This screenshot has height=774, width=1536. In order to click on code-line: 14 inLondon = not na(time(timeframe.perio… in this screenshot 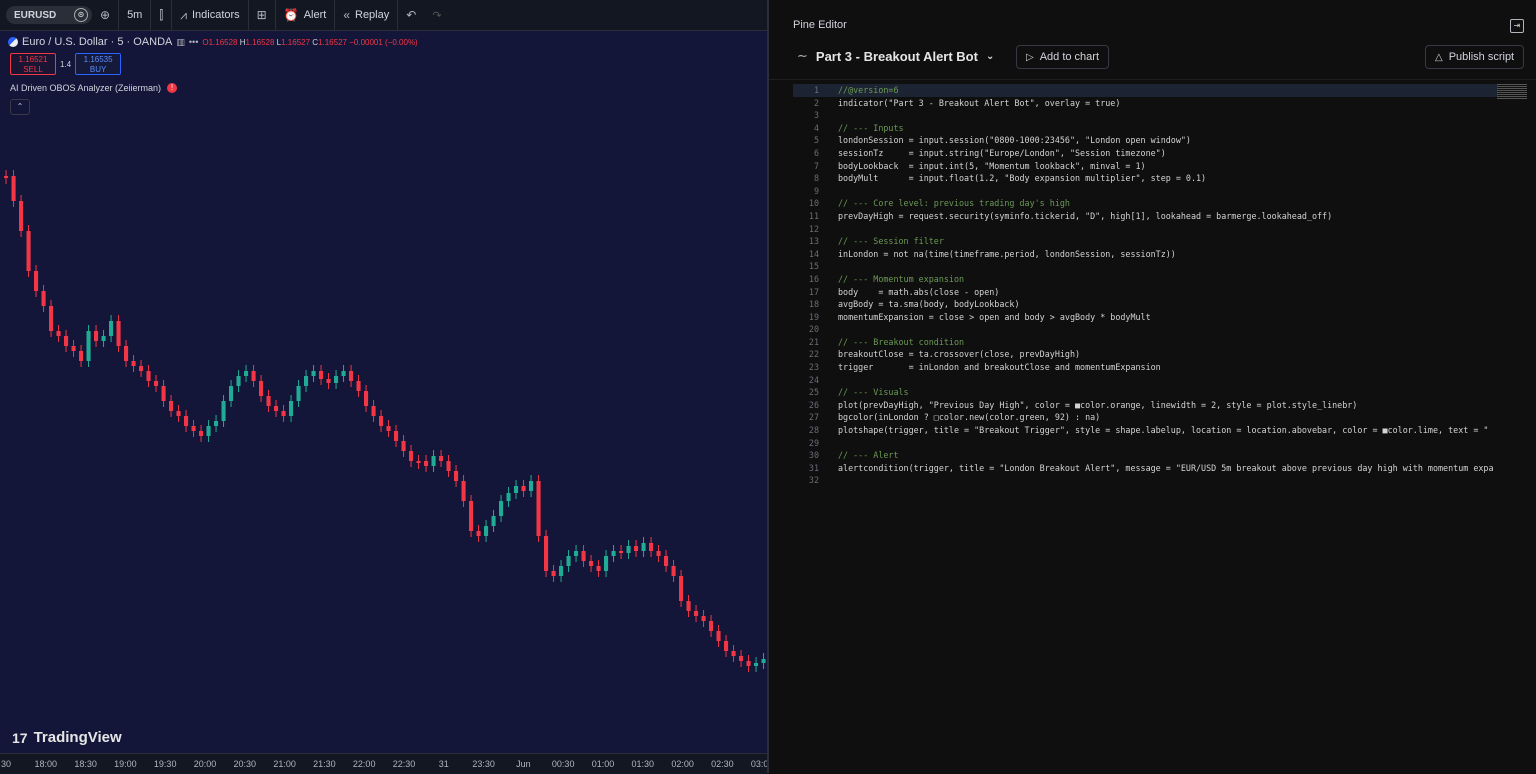, I will do `click(1145, 254)`.